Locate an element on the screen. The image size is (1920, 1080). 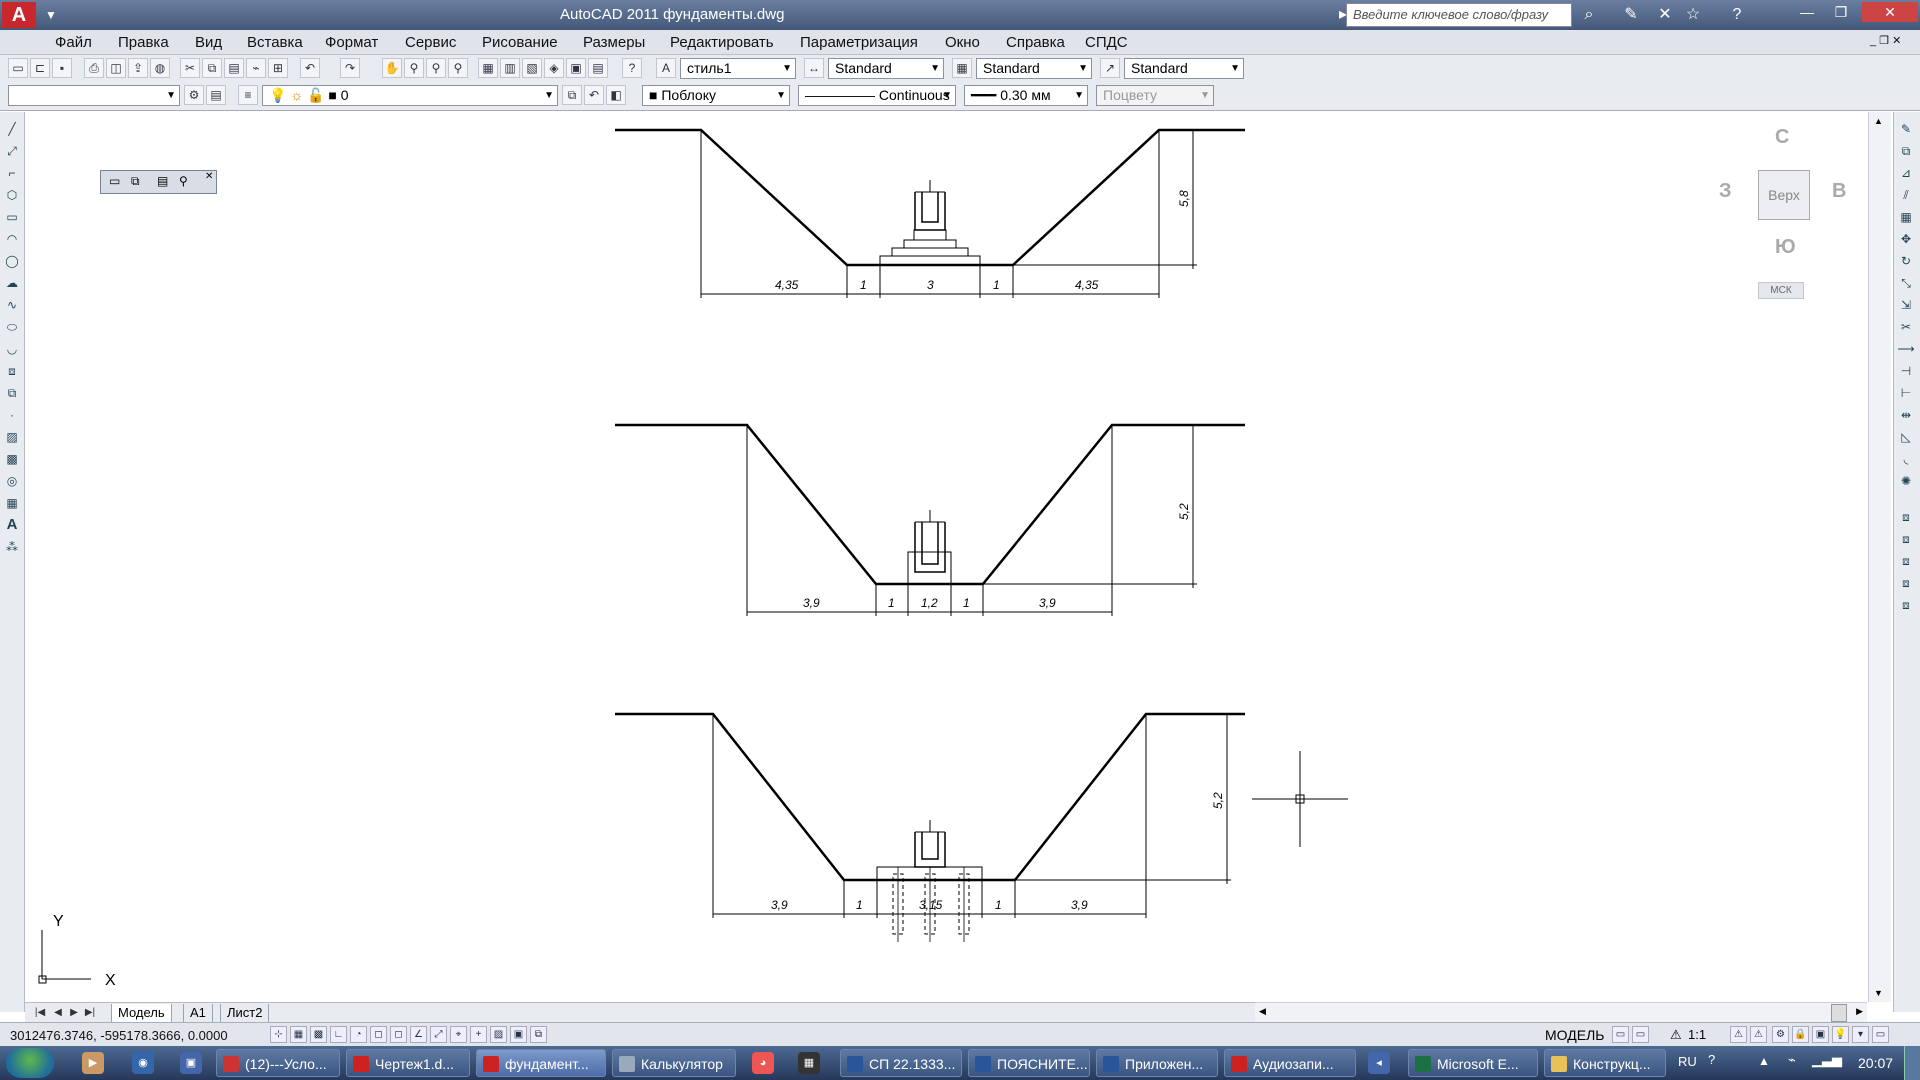
polyline-icon: ⌐ is located at coordinates (12, 173).